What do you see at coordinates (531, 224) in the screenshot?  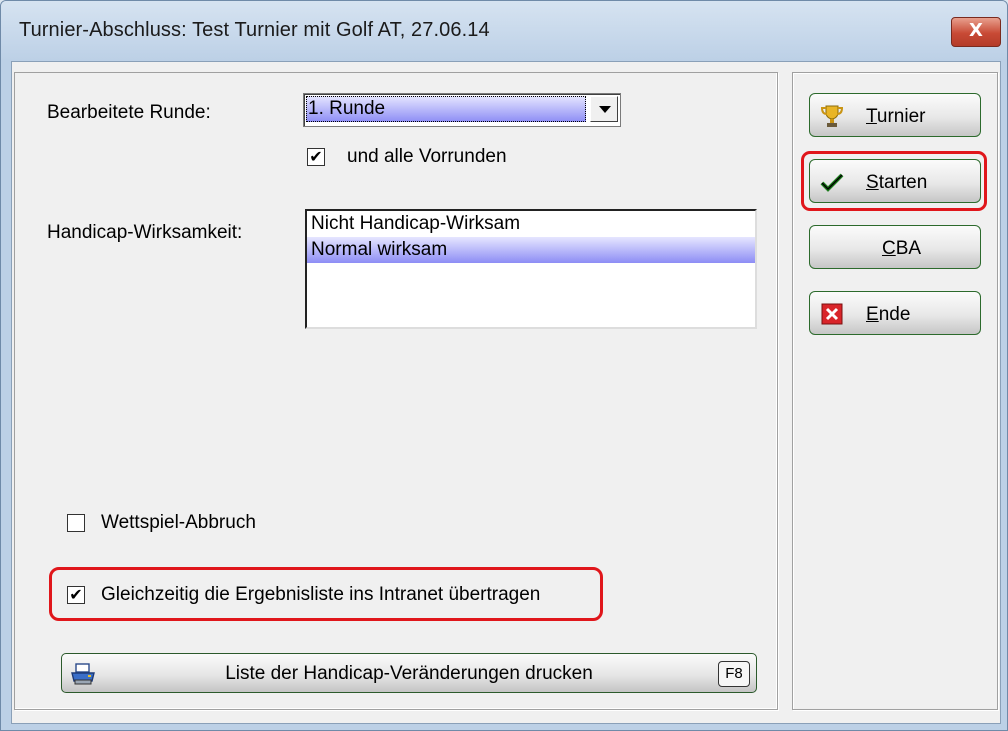 I see `list-item: Nicht Handicap-Wirksam` at bounding box center [531, 224].